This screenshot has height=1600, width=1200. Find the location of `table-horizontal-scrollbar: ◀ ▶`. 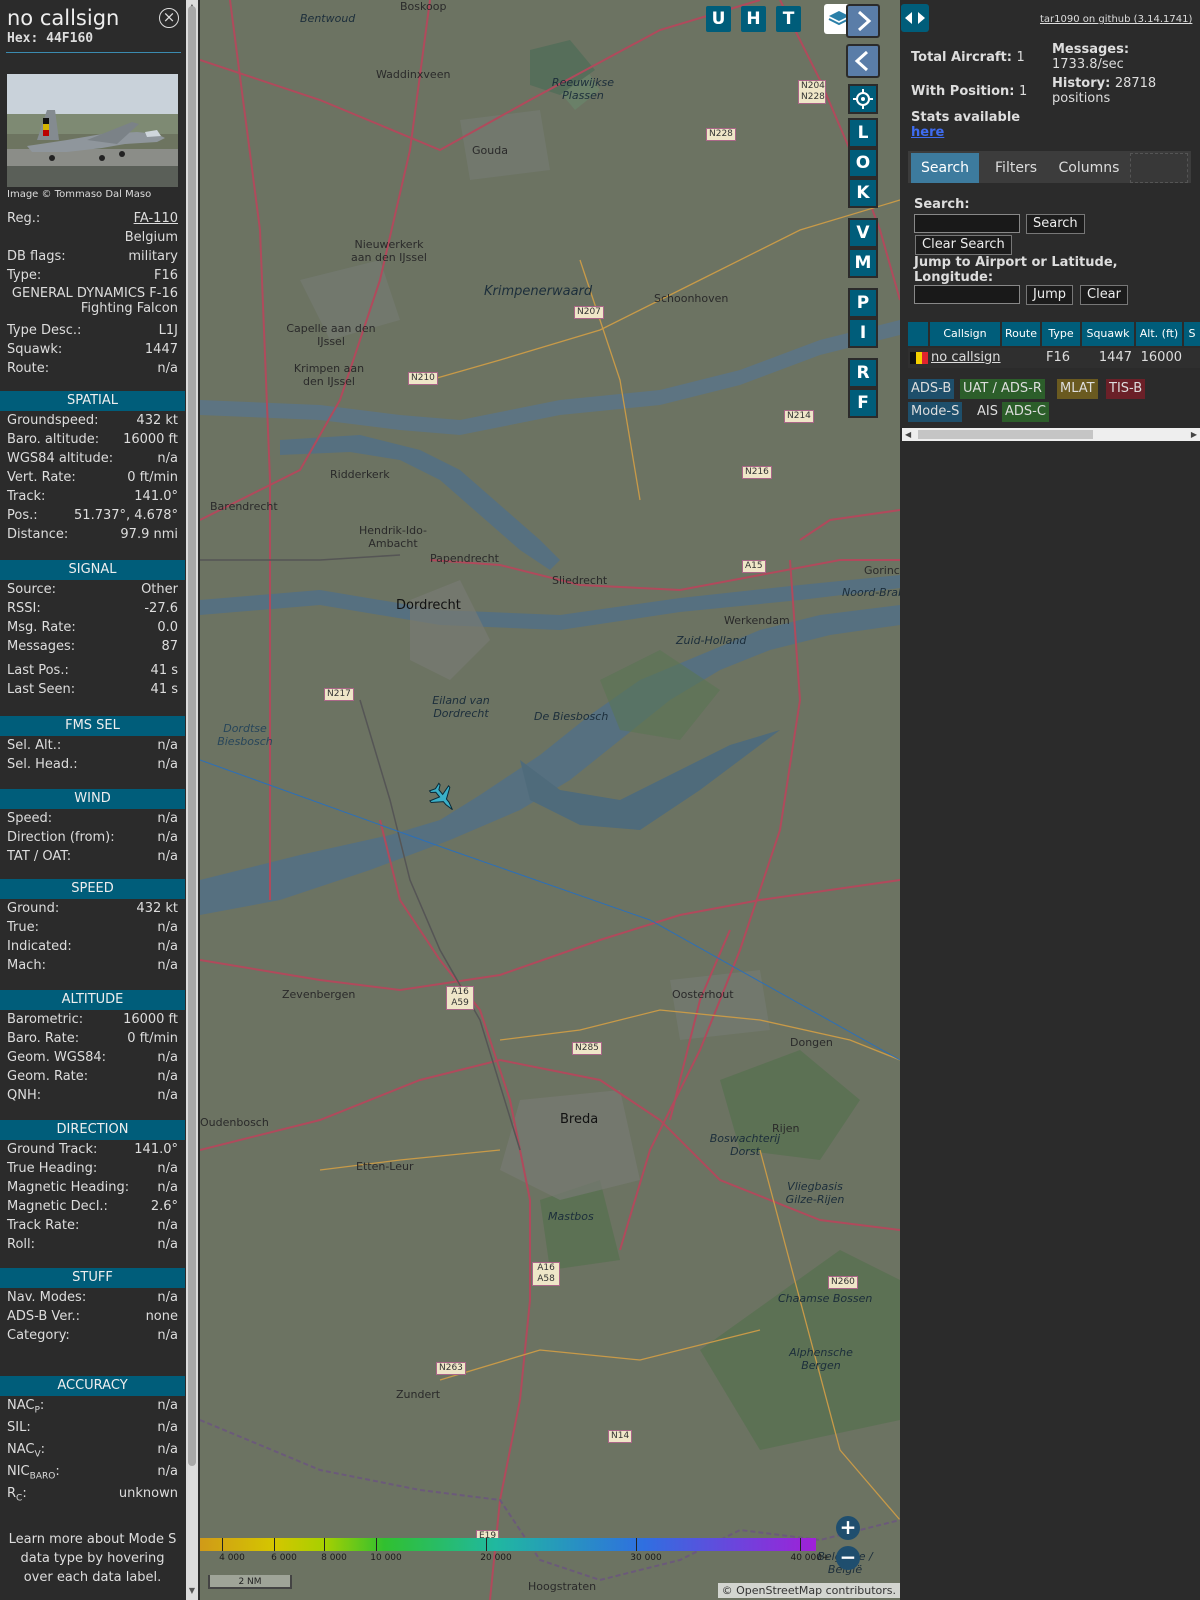

table-horizontal-scrollbar: ◀ ▶ is located at coordinates (1051, 434).